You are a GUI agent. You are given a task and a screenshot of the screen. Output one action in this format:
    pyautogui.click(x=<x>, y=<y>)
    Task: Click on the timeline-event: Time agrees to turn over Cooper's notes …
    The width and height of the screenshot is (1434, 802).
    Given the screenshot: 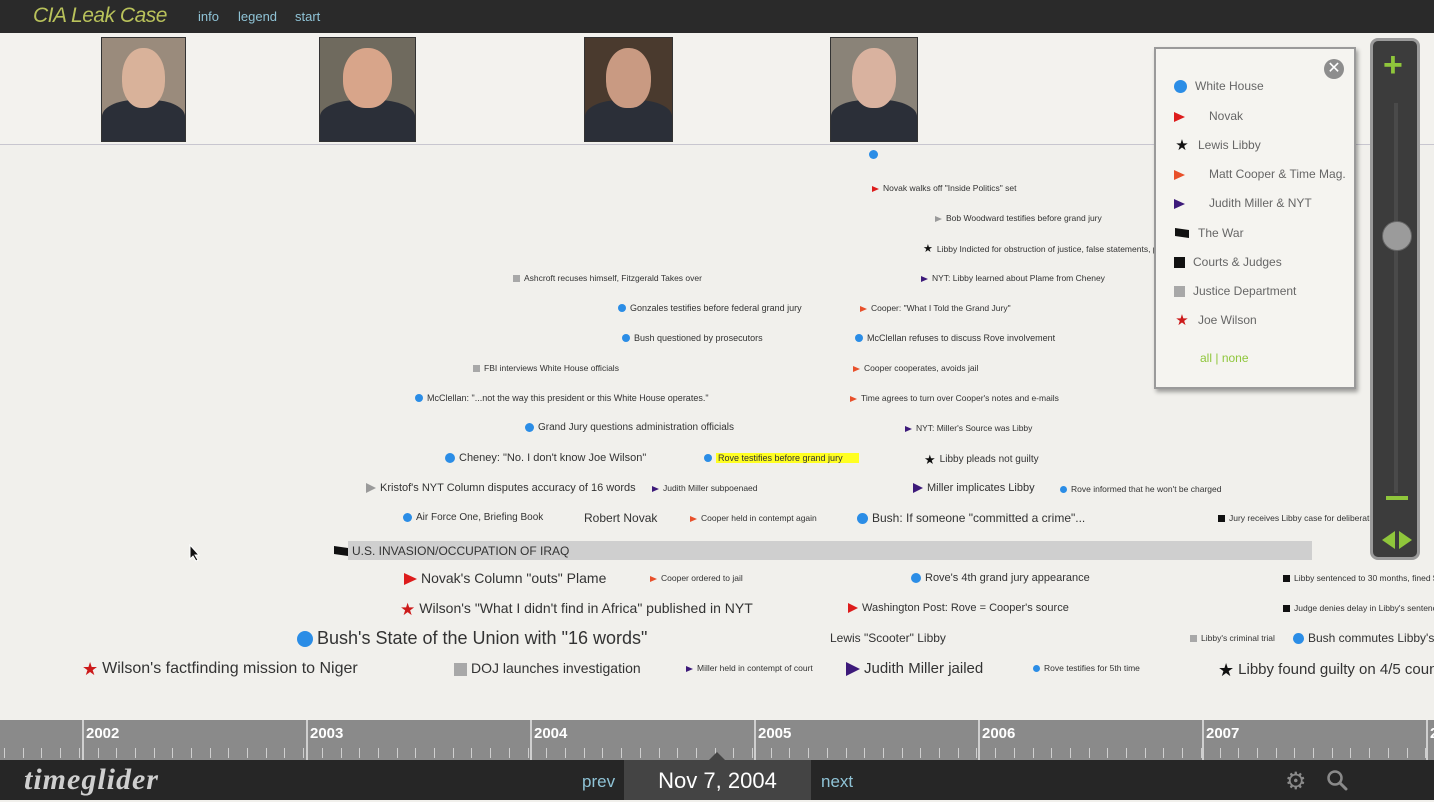 What is the action you would take?
    pyautogui.click(x=954, y=398)
    